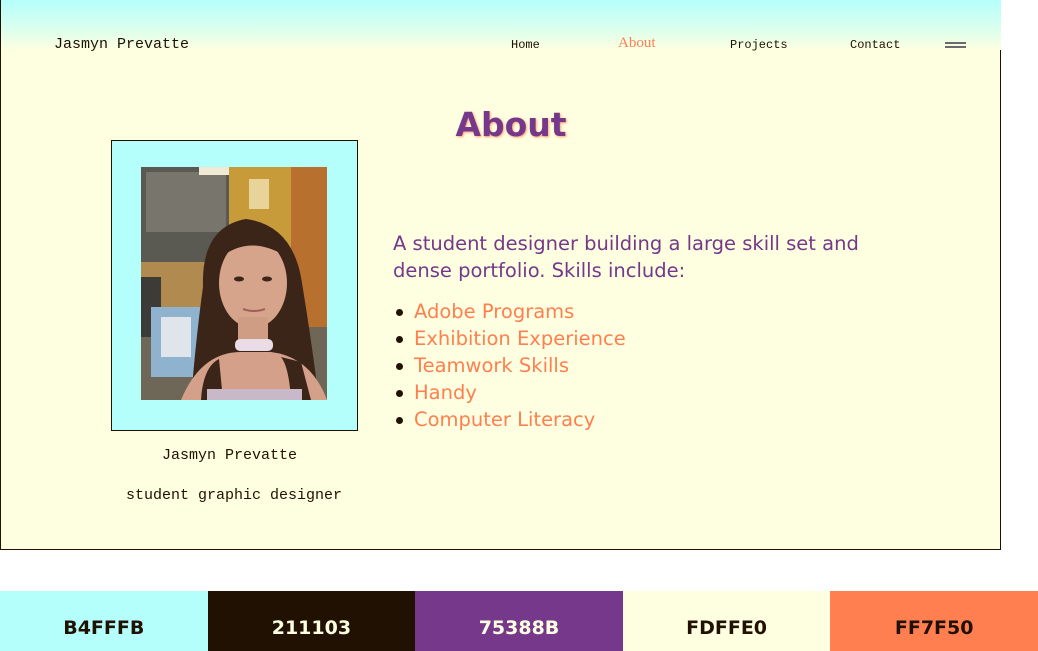  I want to click on swatch-cream: FDFFE0, so click(726, 621).